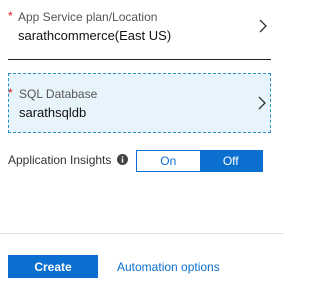  I want to click on sql-database-value: sarathsqldb, so click(53, 112).